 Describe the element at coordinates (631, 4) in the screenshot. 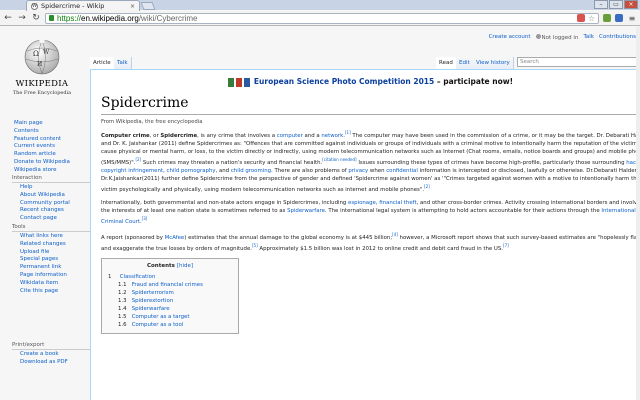

I see `close-window-button: ×` at that location.